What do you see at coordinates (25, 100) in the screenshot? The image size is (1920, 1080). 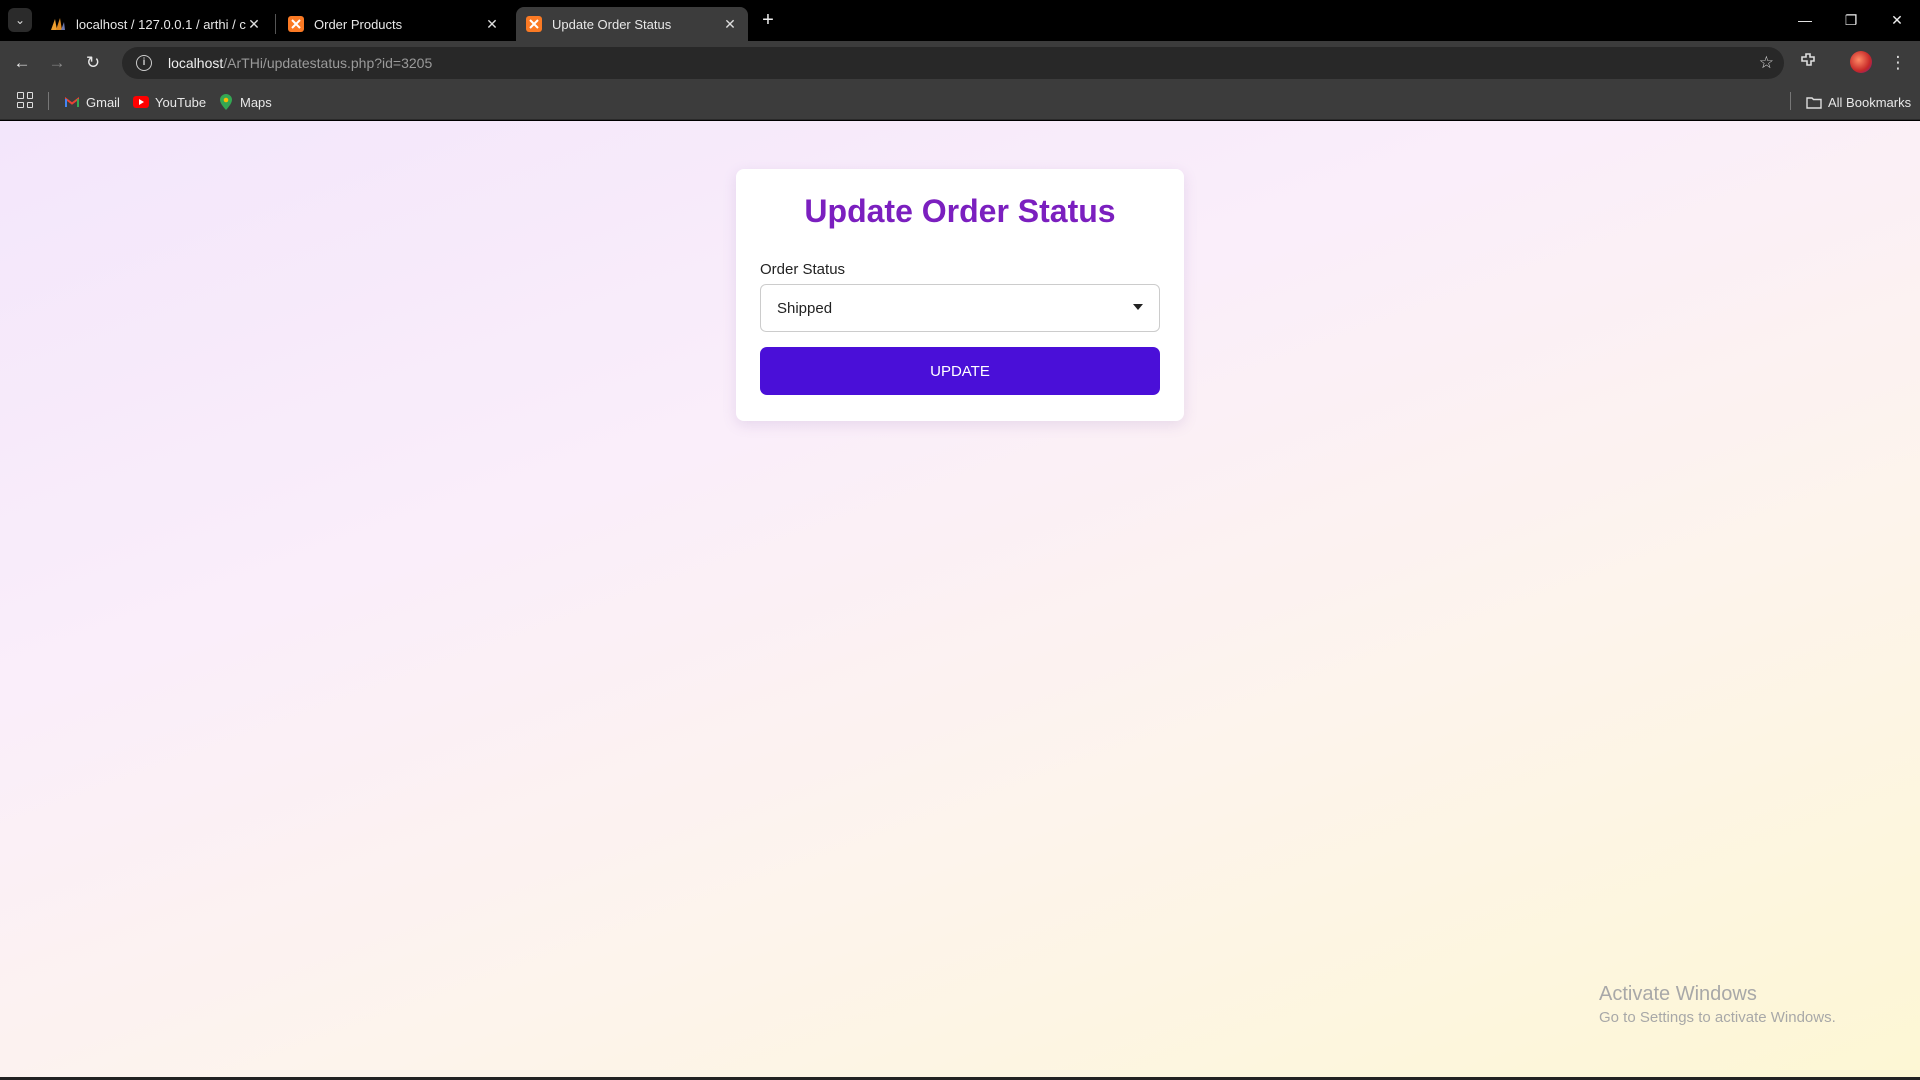 I see `apps-grid-icon` at bounding box center [25, 100].